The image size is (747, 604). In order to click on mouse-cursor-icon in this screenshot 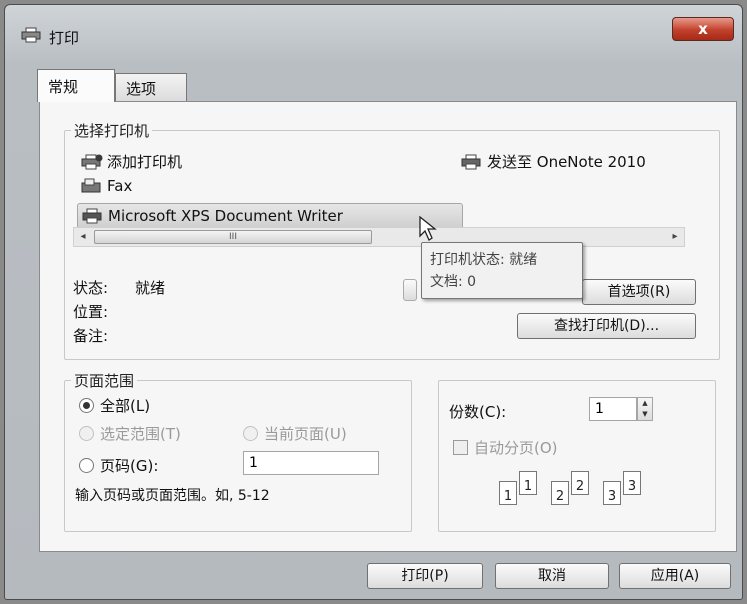, I will do `click(428, 228)`.